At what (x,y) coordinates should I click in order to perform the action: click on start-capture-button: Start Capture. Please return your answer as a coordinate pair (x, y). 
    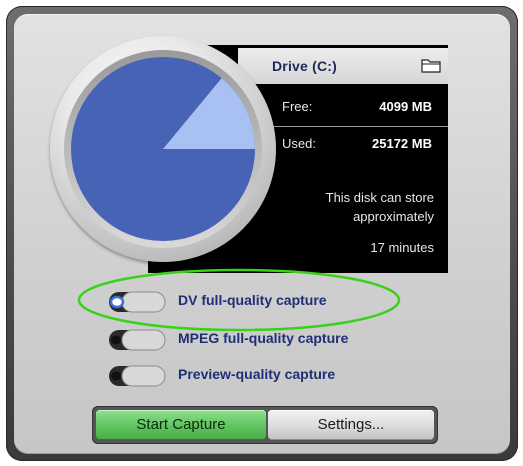
    Looking at the image, I should click on (181, 425).